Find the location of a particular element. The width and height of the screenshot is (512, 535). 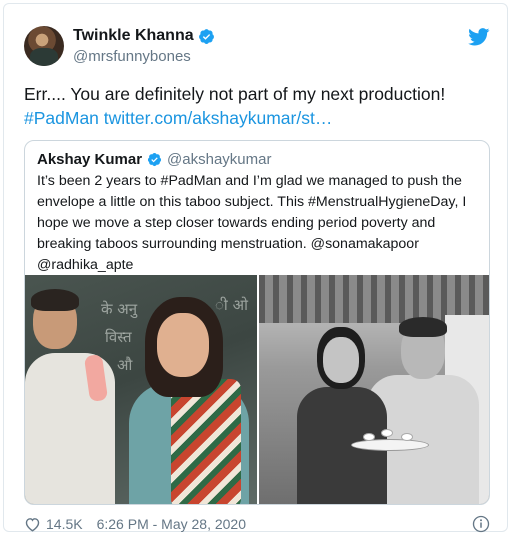

quoted-author-name: Akshay Kumar is located at coordinates (90, 159).